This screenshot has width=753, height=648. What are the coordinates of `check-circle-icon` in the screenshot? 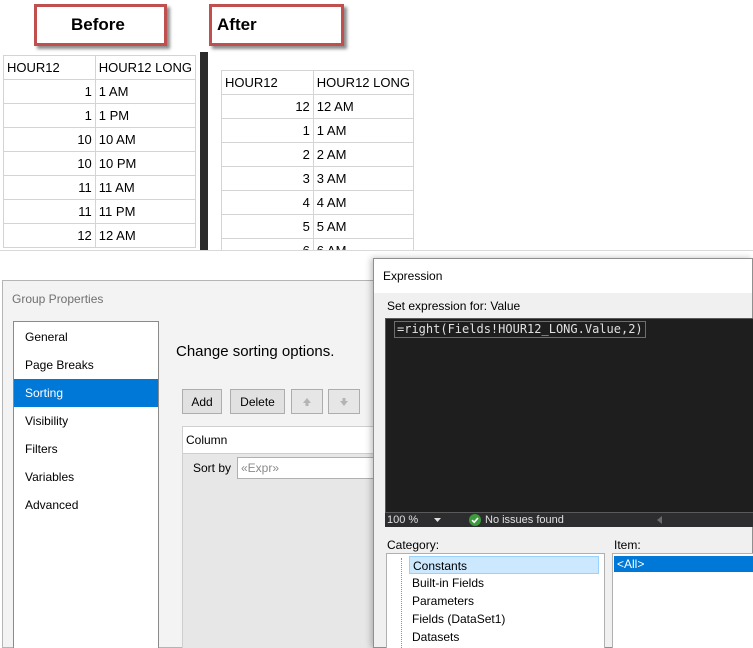 It's located at (475, 520).